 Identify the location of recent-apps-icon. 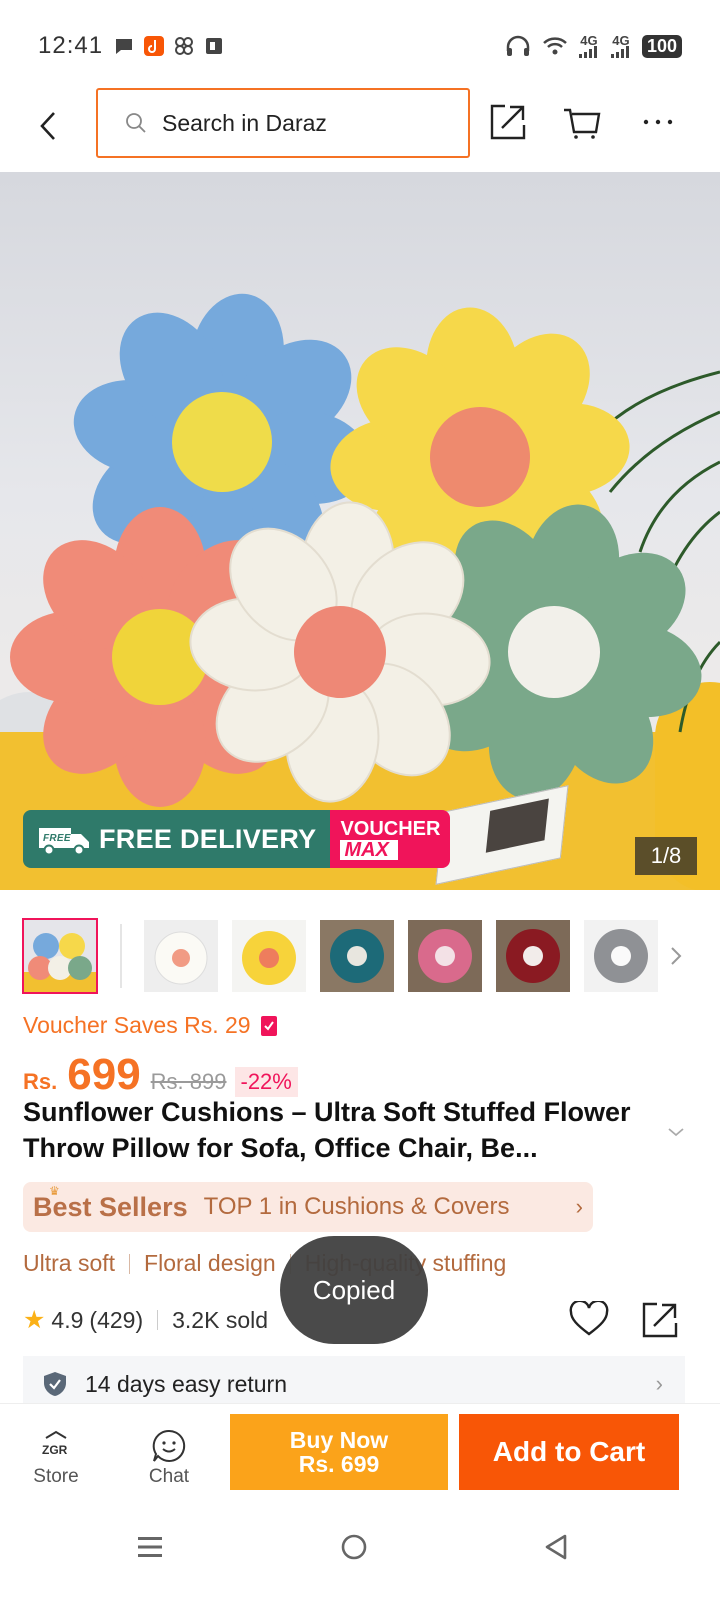
(150, 1547).